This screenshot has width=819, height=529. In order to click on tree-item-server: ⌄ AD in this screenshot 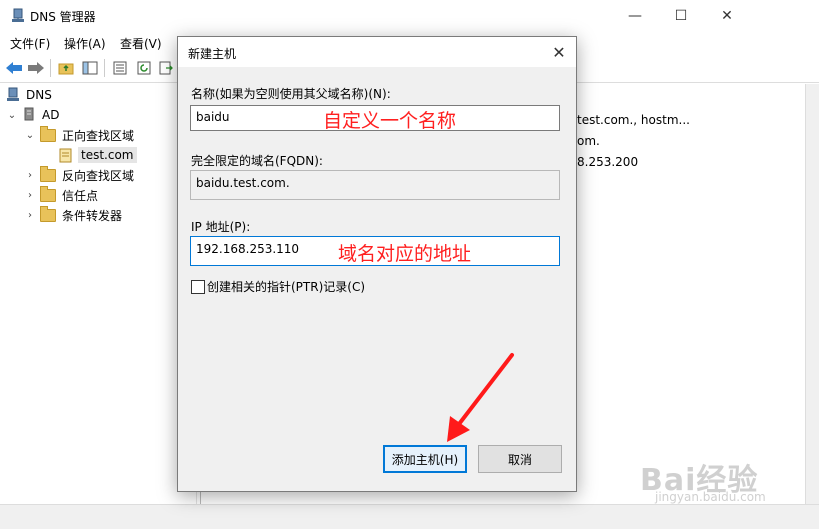, I will do `click(32, 115)`.